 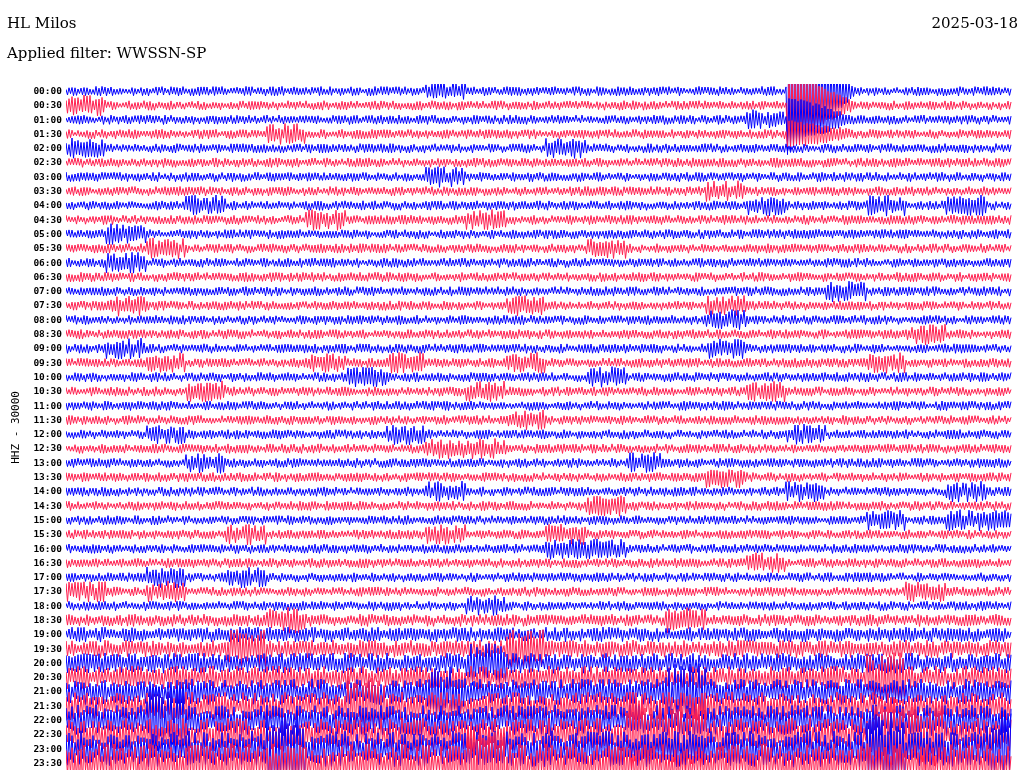 I want to click on time-label: 03:00, so click(x=47, y=176).